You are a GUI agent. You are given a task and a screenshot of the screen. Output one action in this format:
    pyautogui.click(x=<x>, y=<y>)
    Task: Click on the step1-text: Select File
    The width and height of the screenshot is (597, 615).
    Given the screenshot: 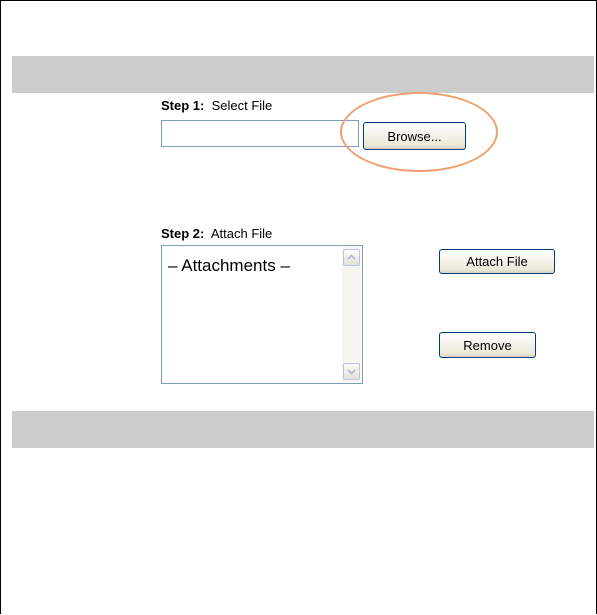 What is the action you would take?
    pyautogui.click(x=242, y=105)
    